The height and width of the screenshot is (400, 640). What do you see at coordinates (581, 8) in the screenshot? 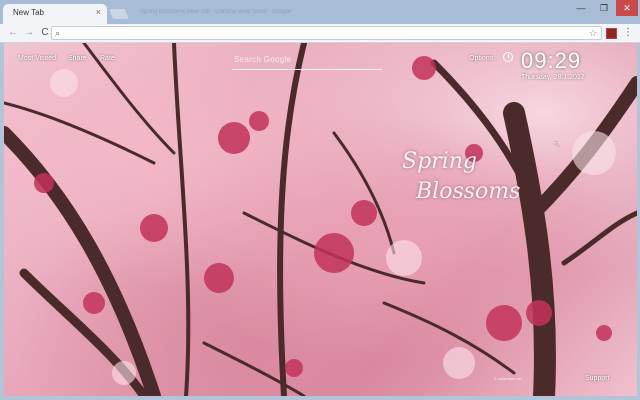
I see `minimize-icon: —` at bounding box center [581, 8].